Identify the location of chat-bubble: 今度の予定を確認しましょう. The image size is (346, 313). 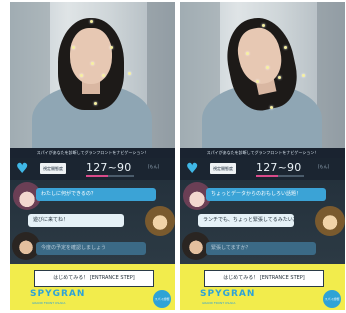
(91, 248).